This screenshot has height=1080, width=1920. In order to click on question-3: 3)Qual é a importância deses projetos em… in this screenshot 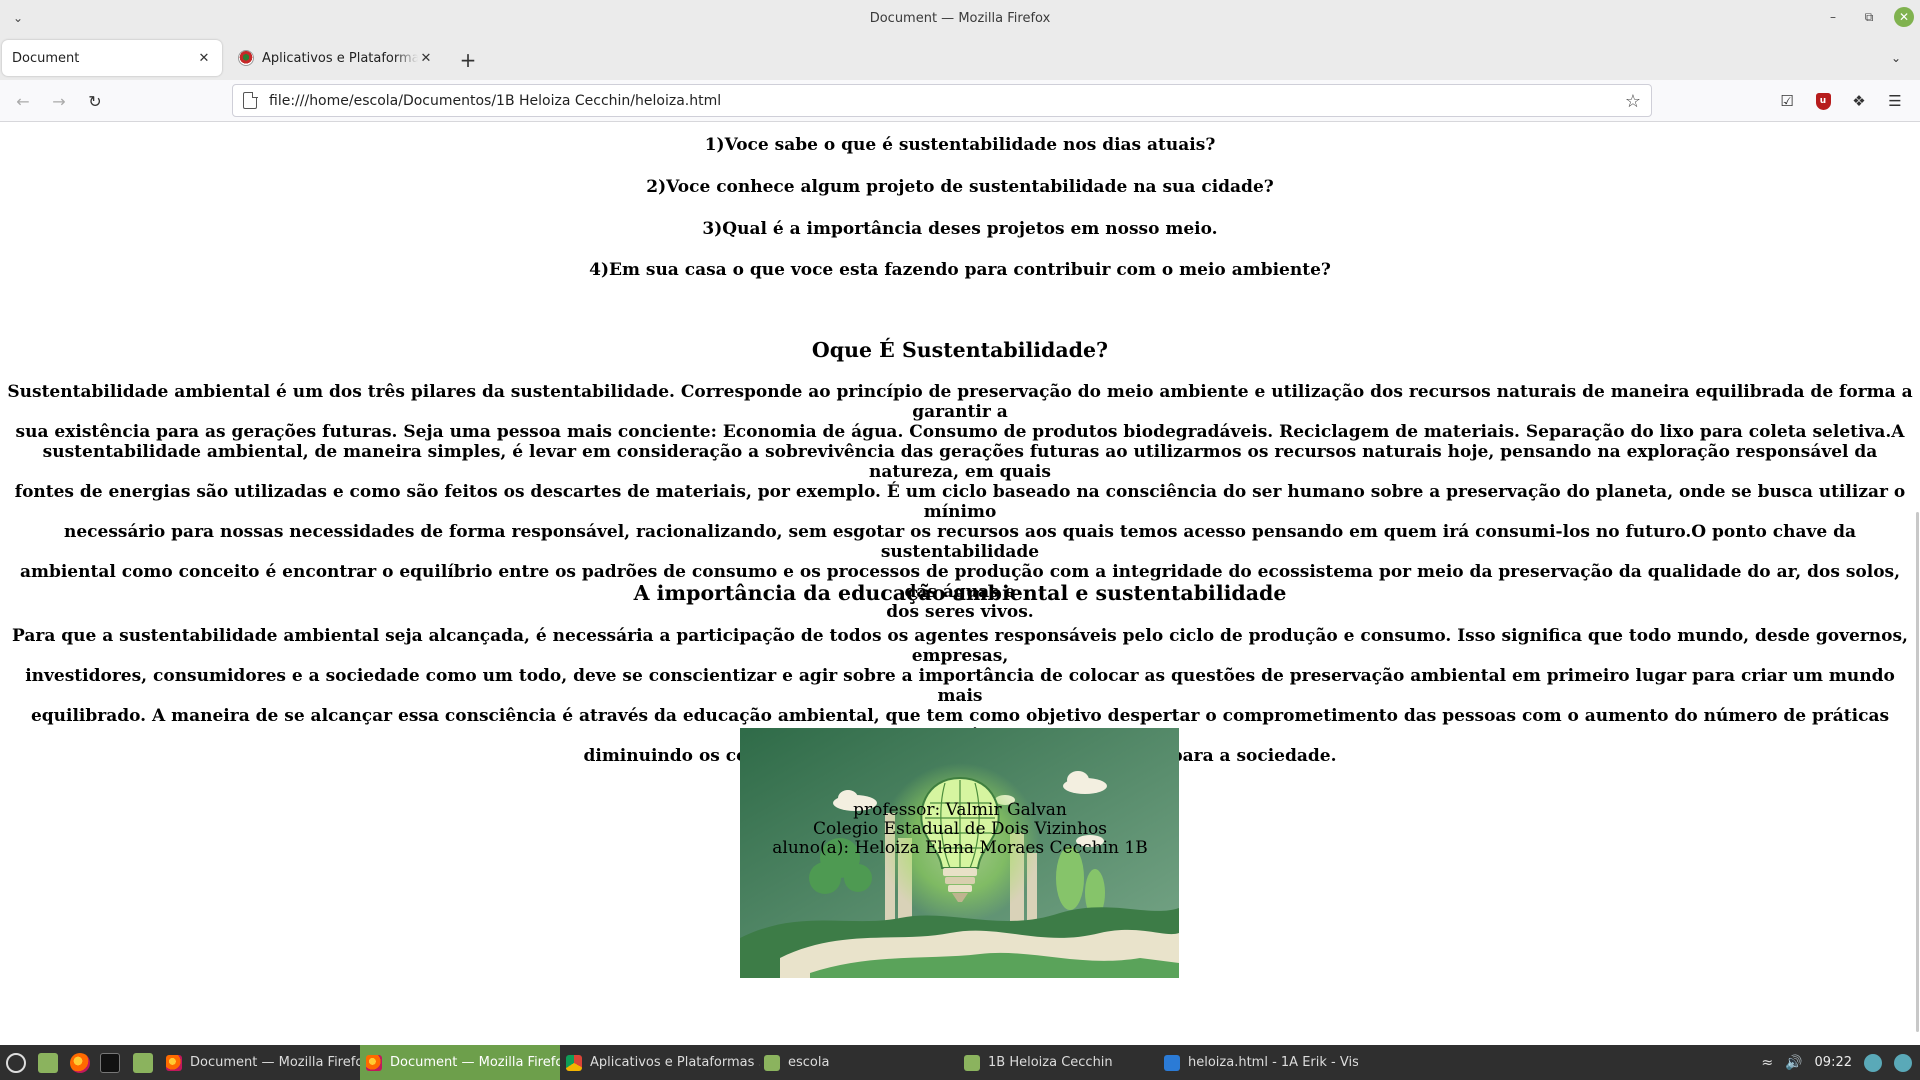, I will do `click(960, 229)`.